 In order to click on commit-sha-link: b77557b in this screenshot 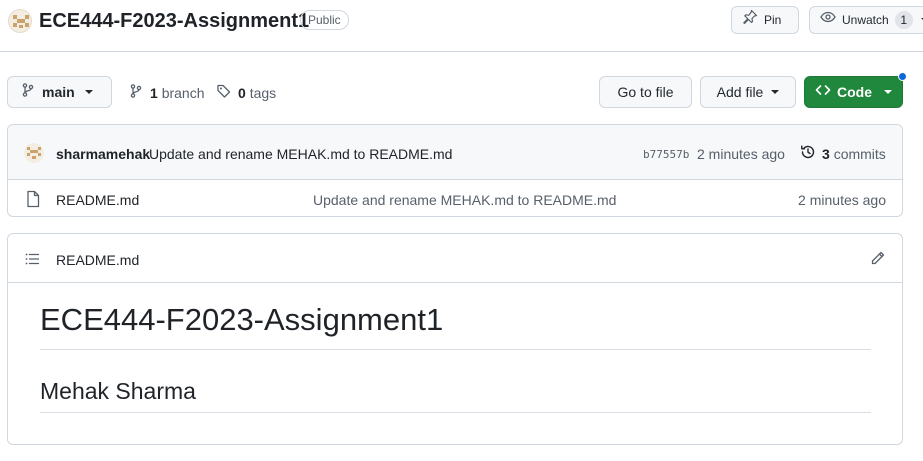, I will do `click(666, 155)`.